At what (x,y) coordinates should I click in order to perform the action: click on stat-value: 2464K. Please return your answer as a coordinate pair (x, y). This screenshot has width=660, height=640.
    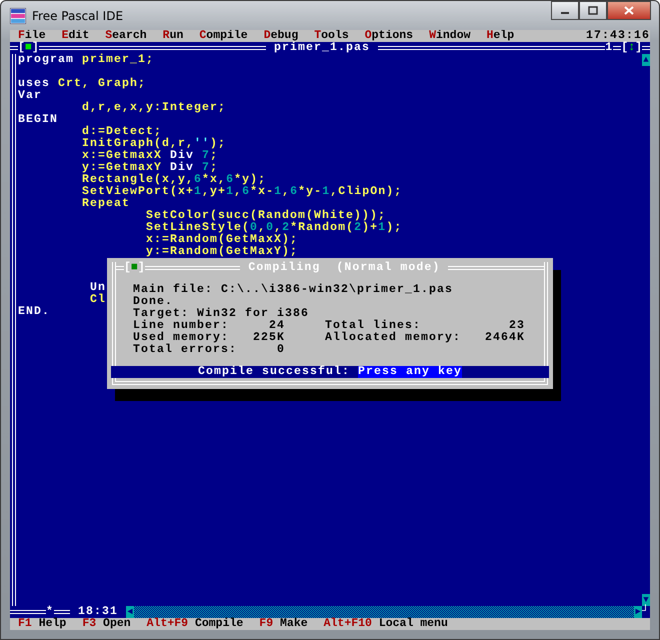
    Looking at the image, I should click on (505, 338).